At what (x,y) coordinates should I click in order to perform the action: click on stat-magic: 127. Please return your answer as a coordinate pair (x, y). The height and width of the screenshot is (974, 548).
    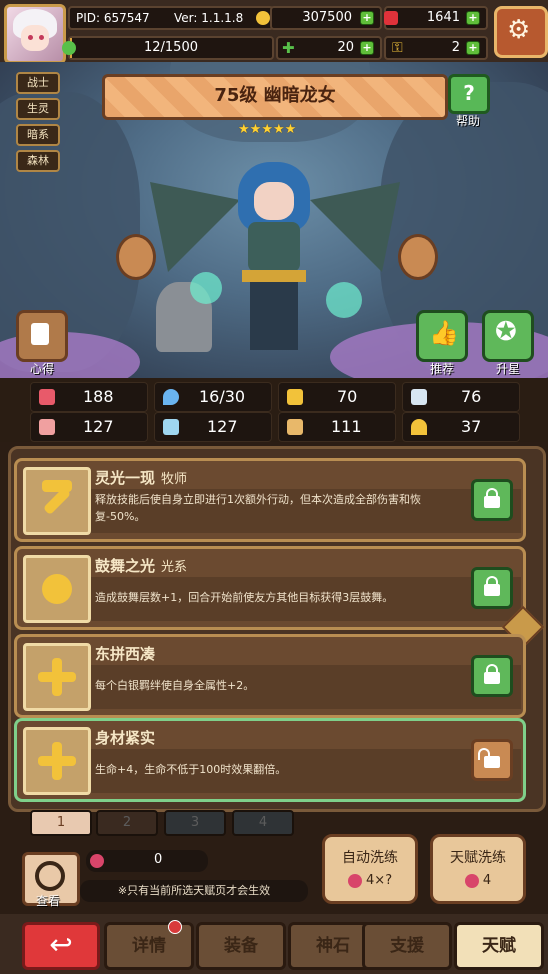
    Looking at the image, I should click on (213, 427).